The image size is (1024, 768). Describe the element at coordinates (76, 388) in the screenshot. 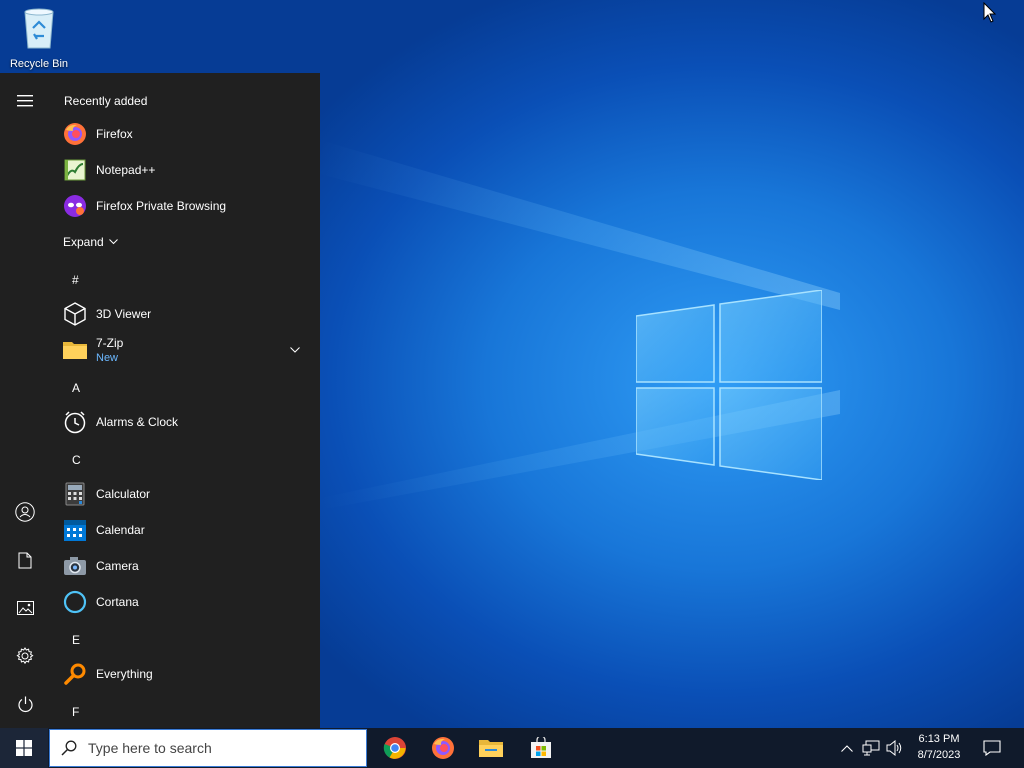

I see `group-header-a: A` at that location.